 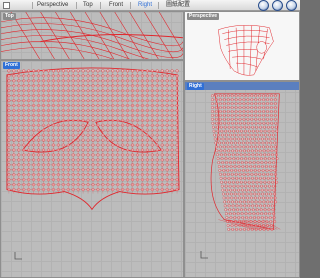 What do you see at coordinates (145, 5) in the screenshot?
I see `tab-right: Right` at bounding box center [145, 5].